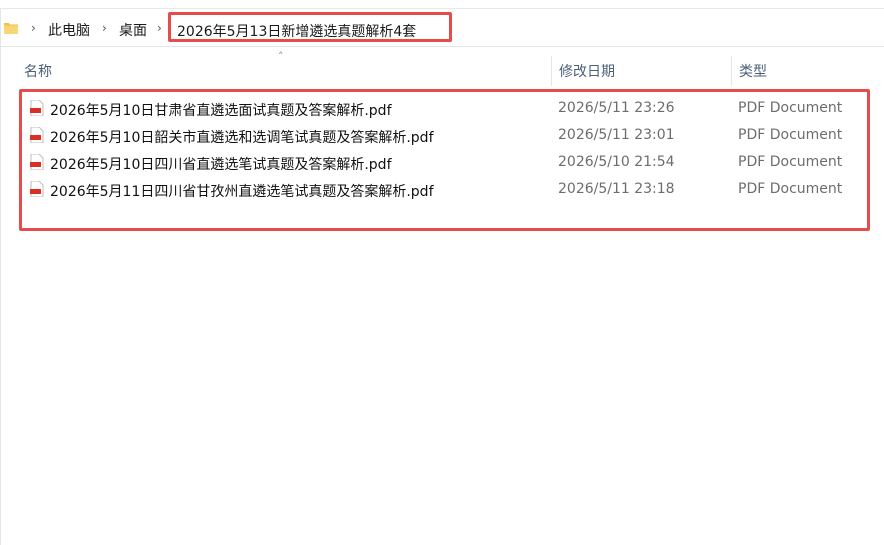 This screenshot has height=545, width=884. I want to click on column-header-name: 名称, so click(38, 71).